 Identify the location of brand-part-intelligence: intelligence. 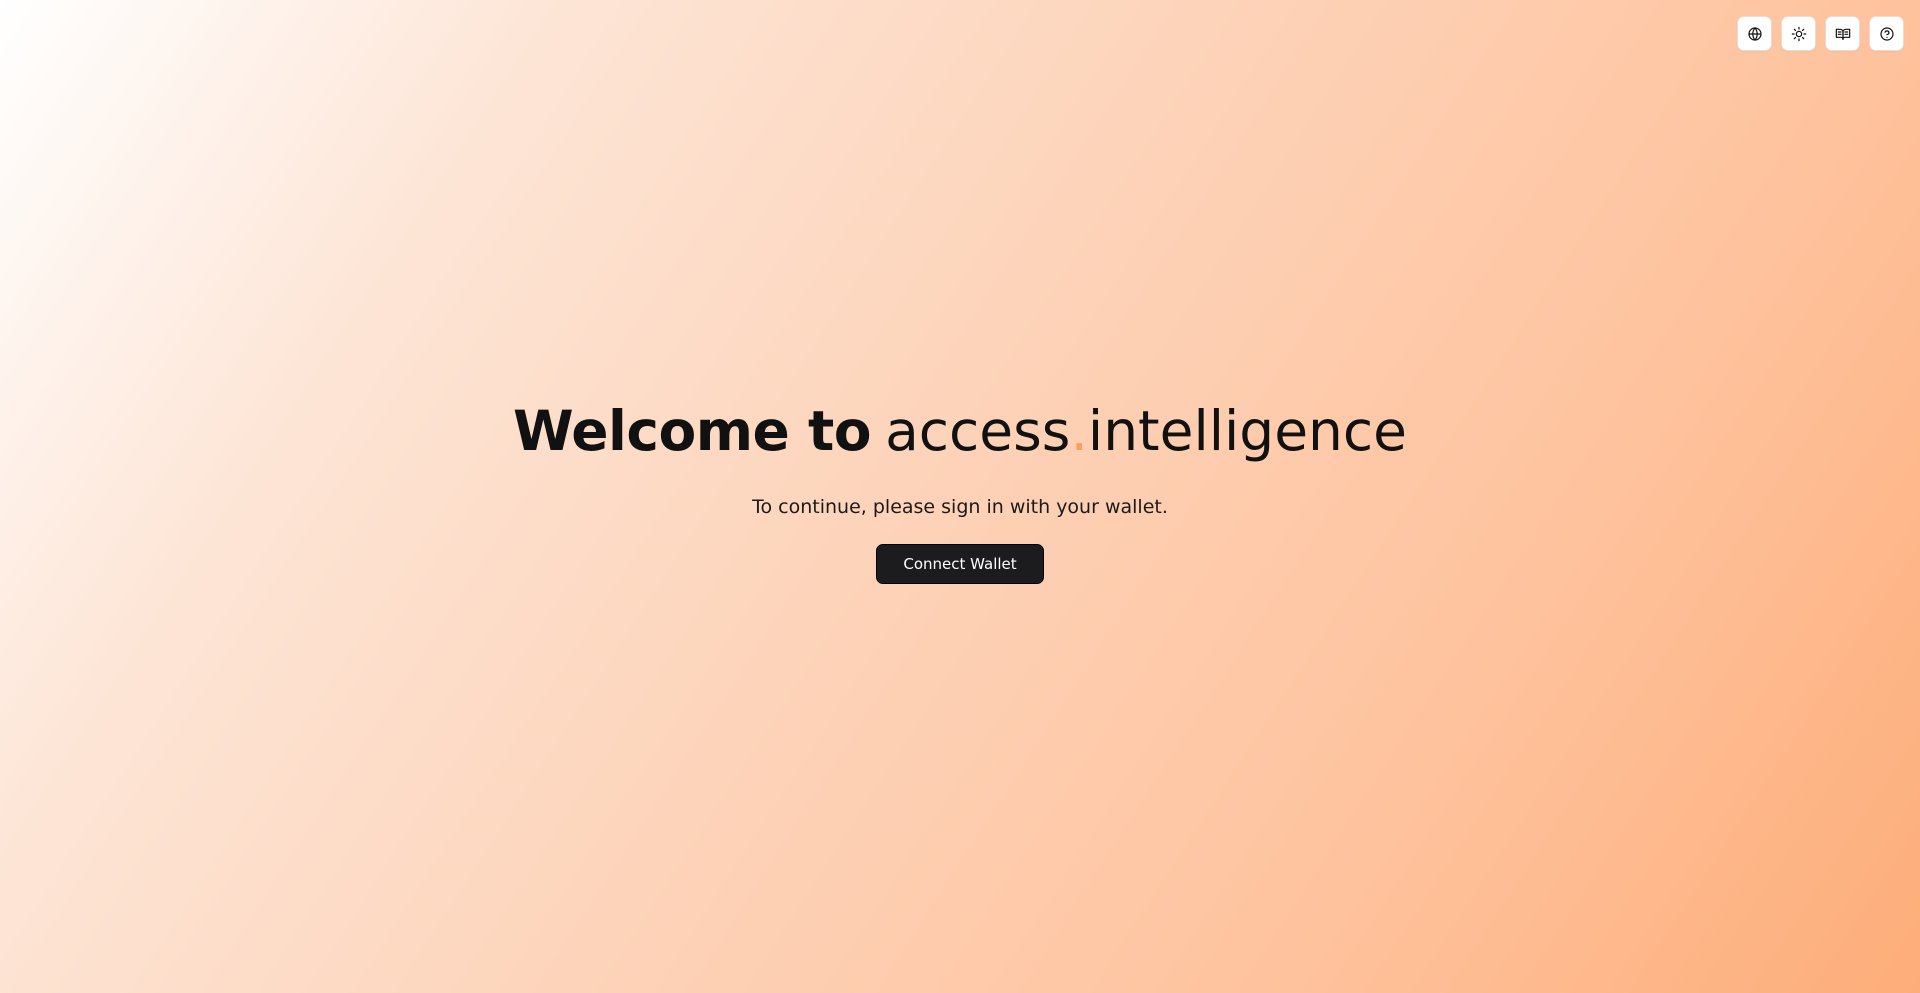
(1247, 431).